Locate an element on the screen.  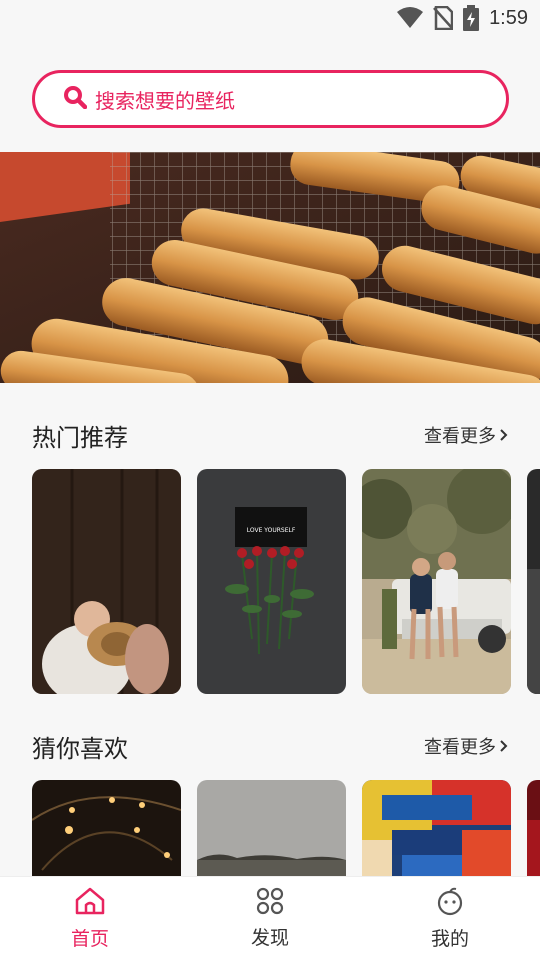
nav-item-profile: 我的 is located at coordinates (450, 918).